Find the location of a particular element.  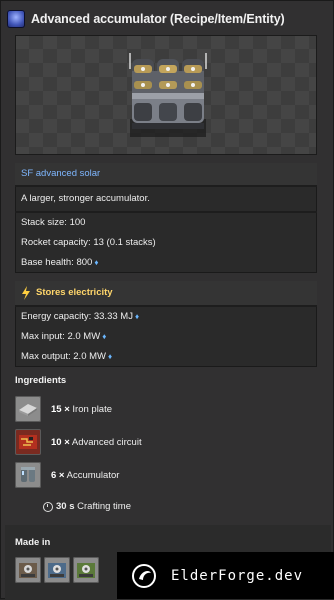

assembling-machine-2-icon is located at coordinates (57, 570).